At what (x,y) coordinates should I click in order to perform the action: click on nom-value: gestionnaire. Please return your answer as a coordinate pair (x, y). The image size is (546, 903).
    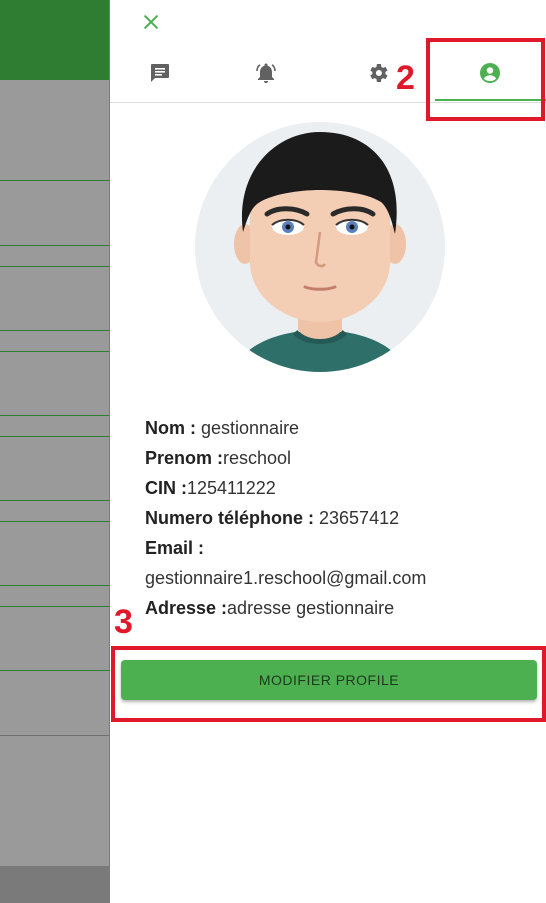
    Looking at the image, I should click on (250, 428).